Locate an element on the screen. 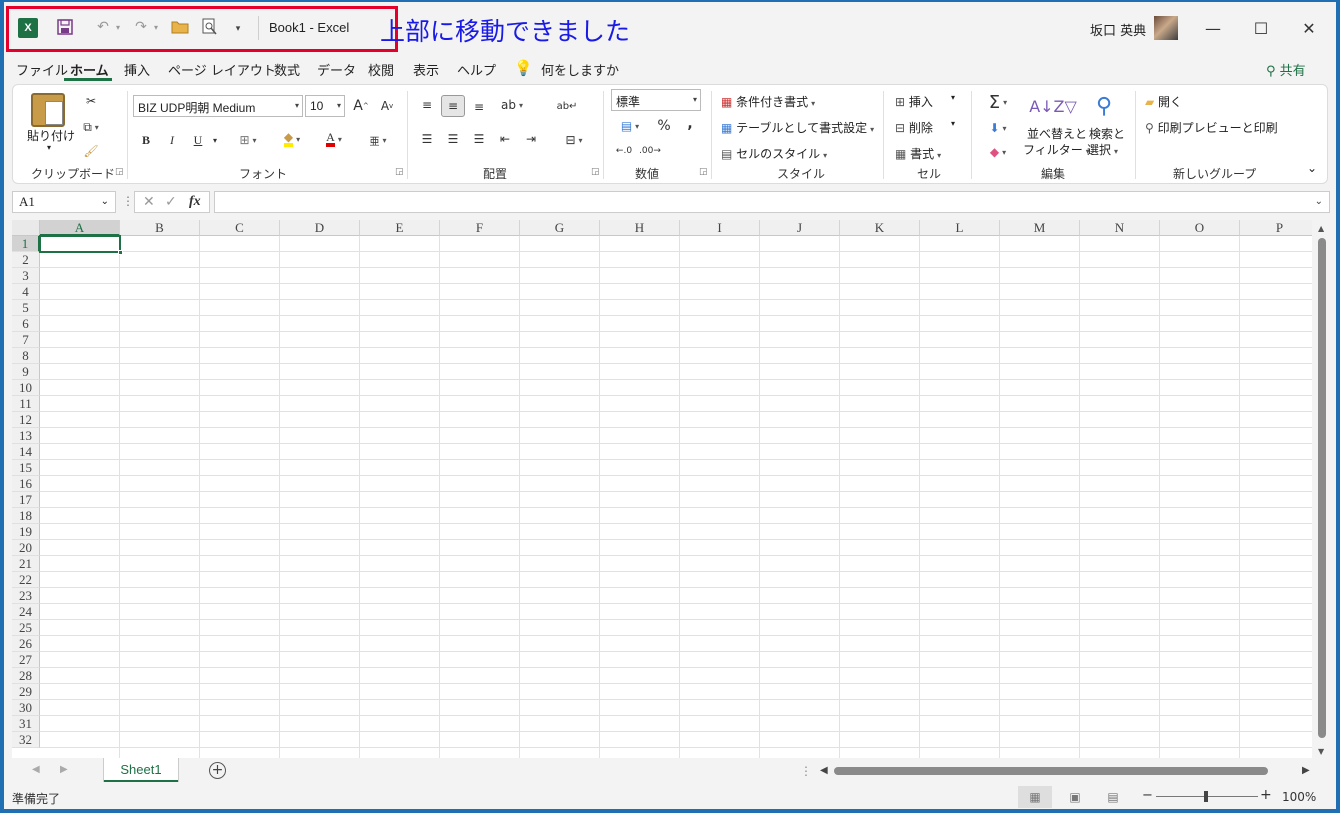 Image resolution: width=1340 pixels, height=813 pixels. column-header: G is located at coordinates (560, 228).